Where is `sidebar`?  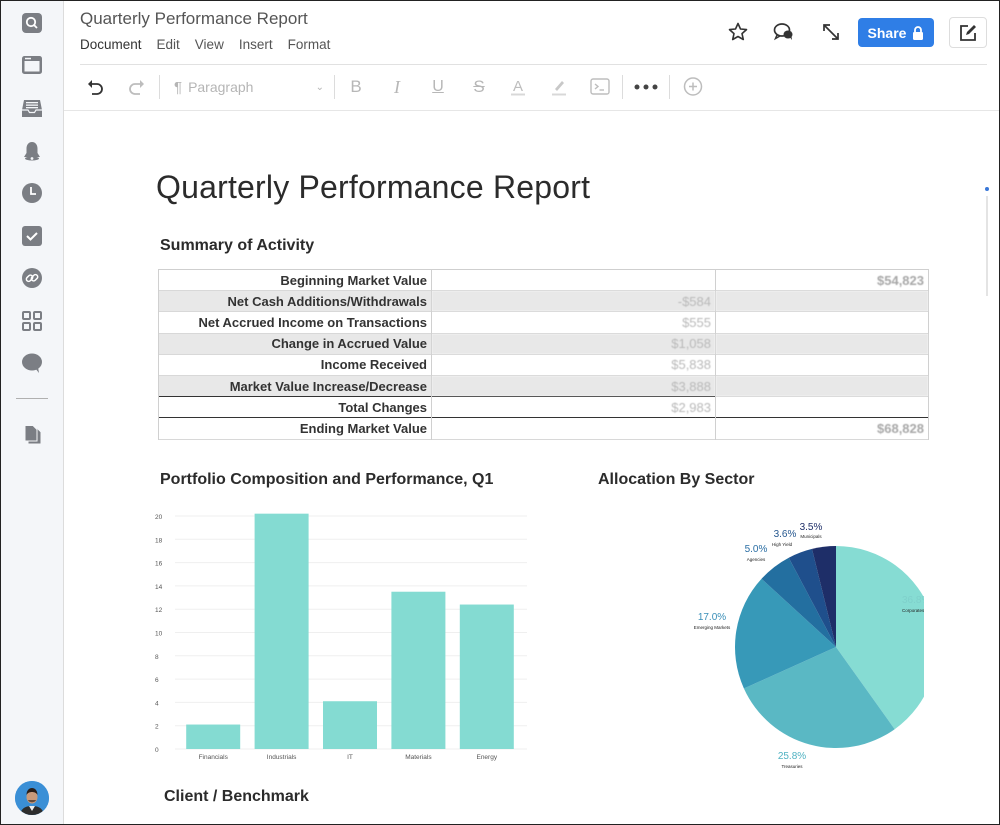
sidebar is located at coordinates (32, 412).